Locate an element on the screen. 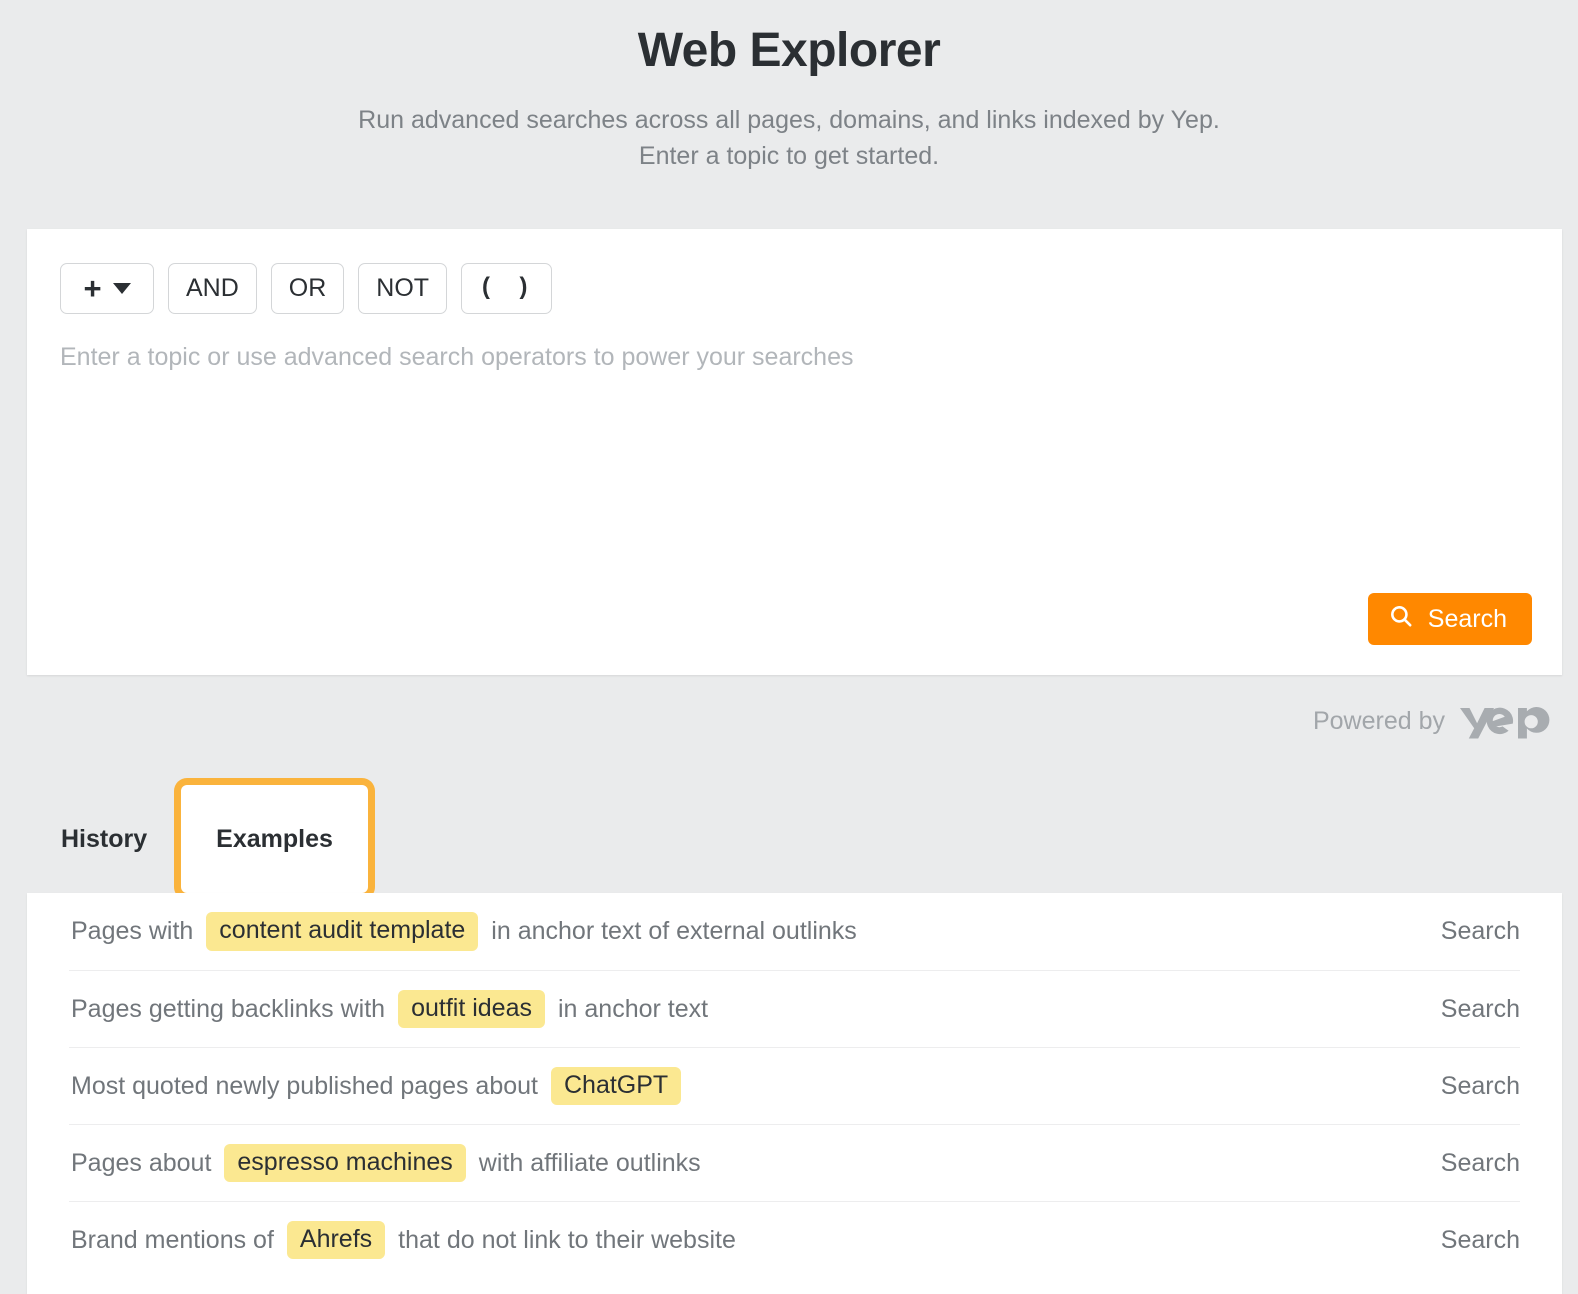 Image resolution: width=1578 pixels, height=1294 pixels. example-prefix: Pages getting backlinks with is located at coordinates (228, 1008).